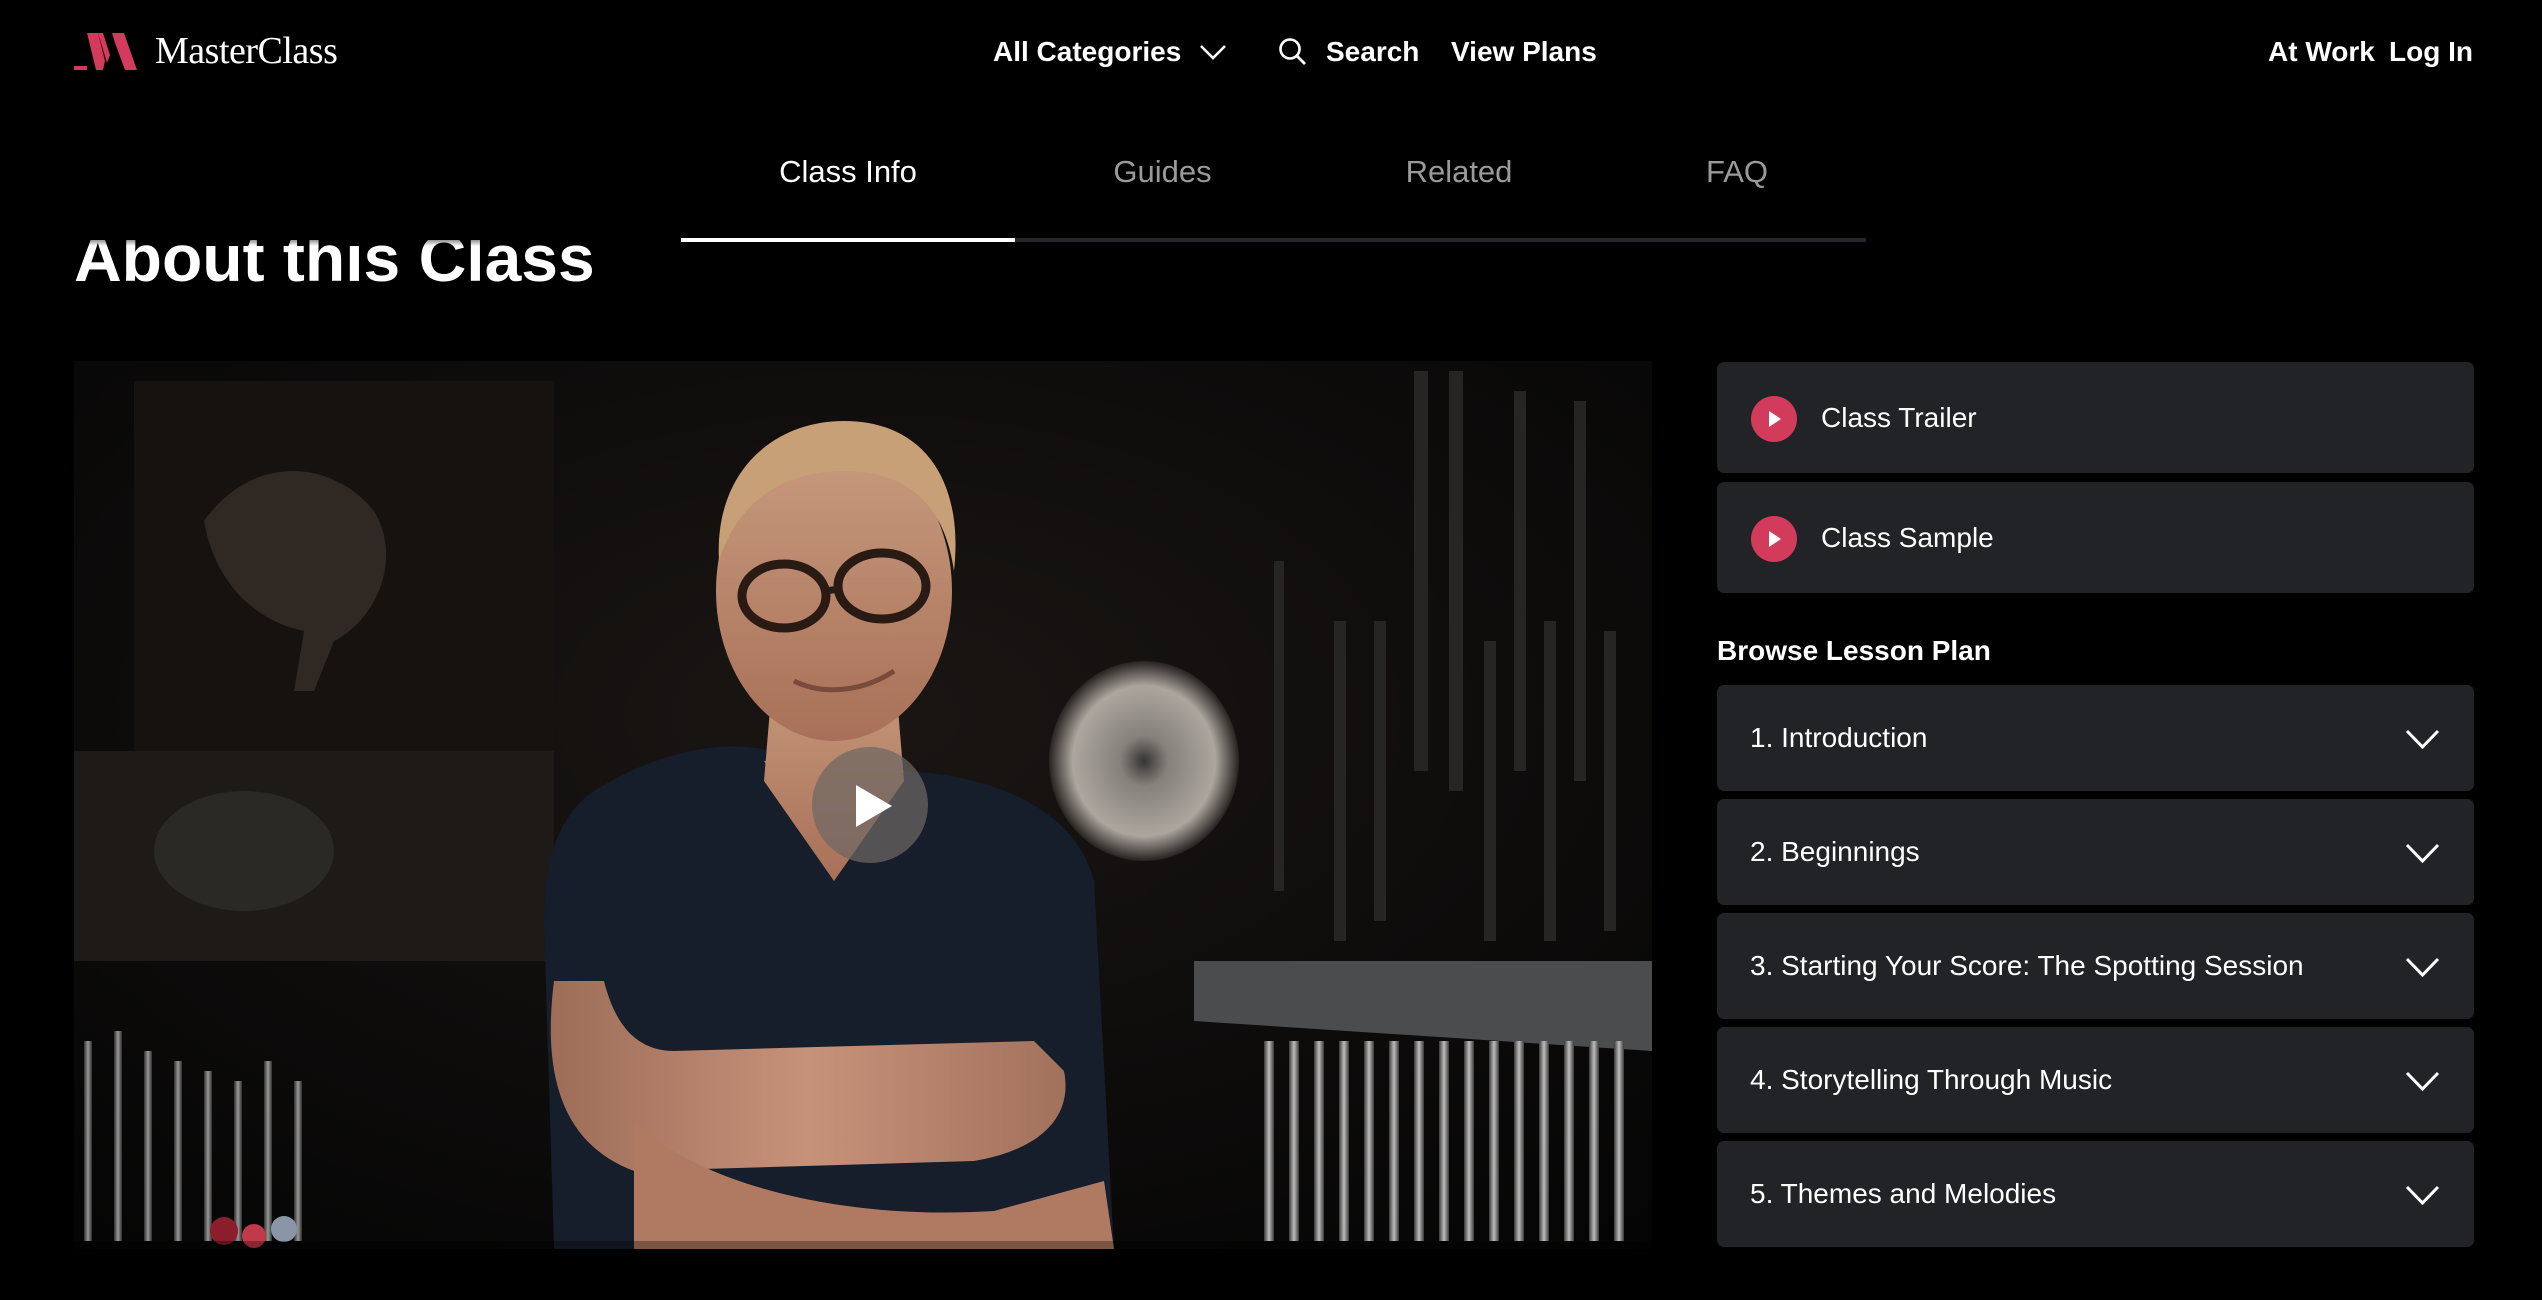  I want to click on search-link: Search, so click(1372, 52).